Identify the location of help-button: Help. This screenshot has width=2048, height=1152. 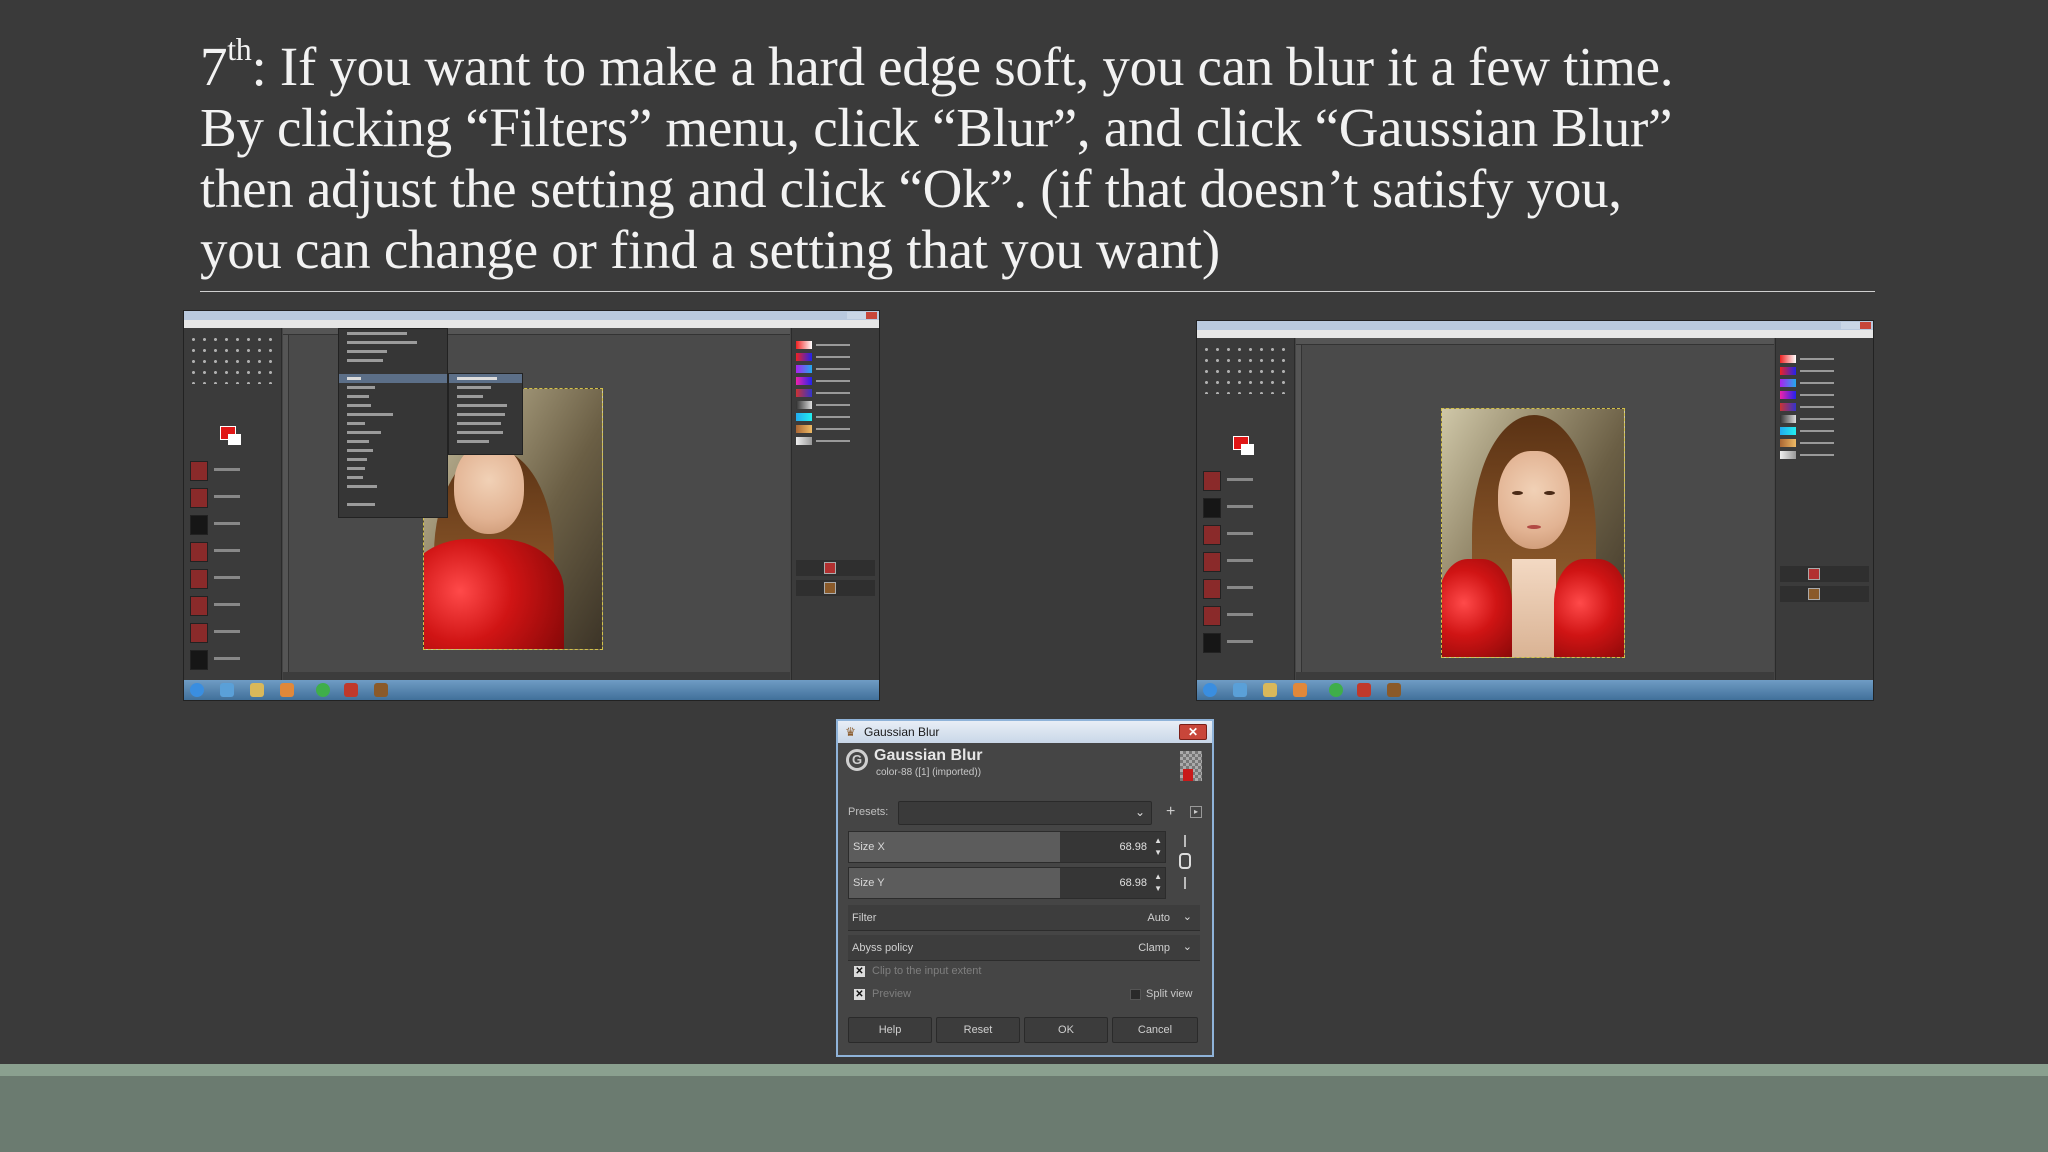
(890, 1030).